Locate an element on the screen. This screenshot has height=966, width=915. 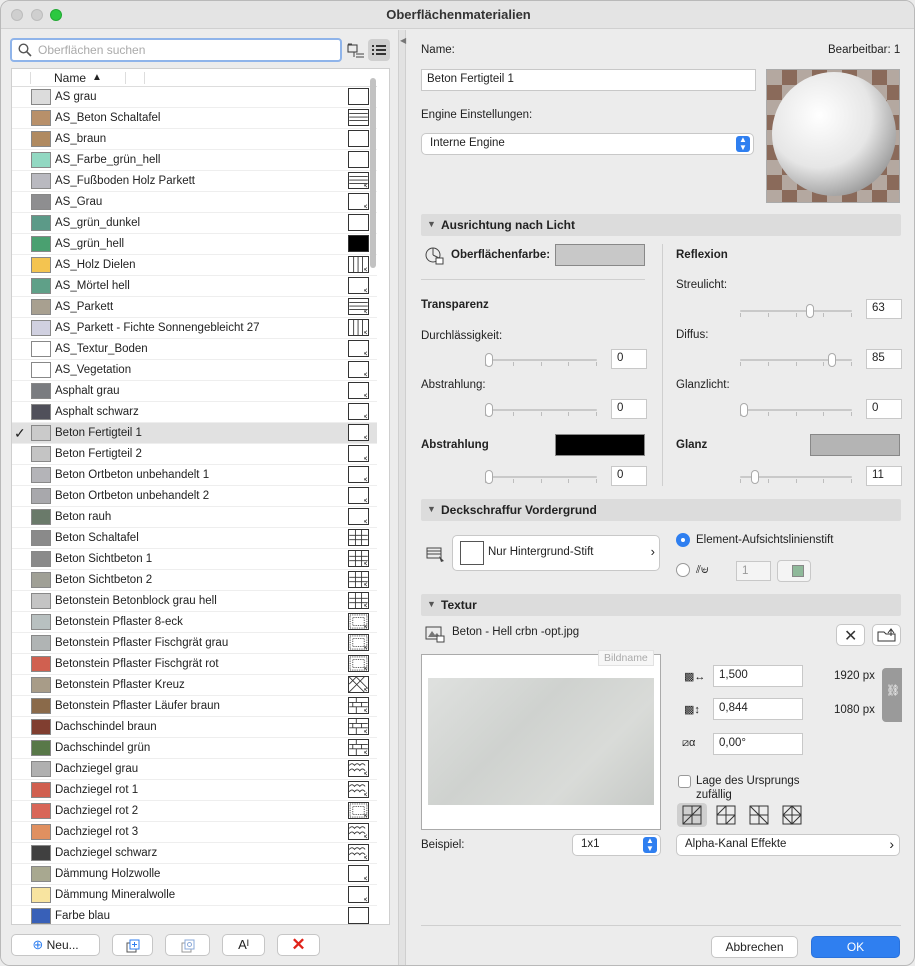
material-row: AS_Beton Schaltafel is located at coordinates (194, 118).